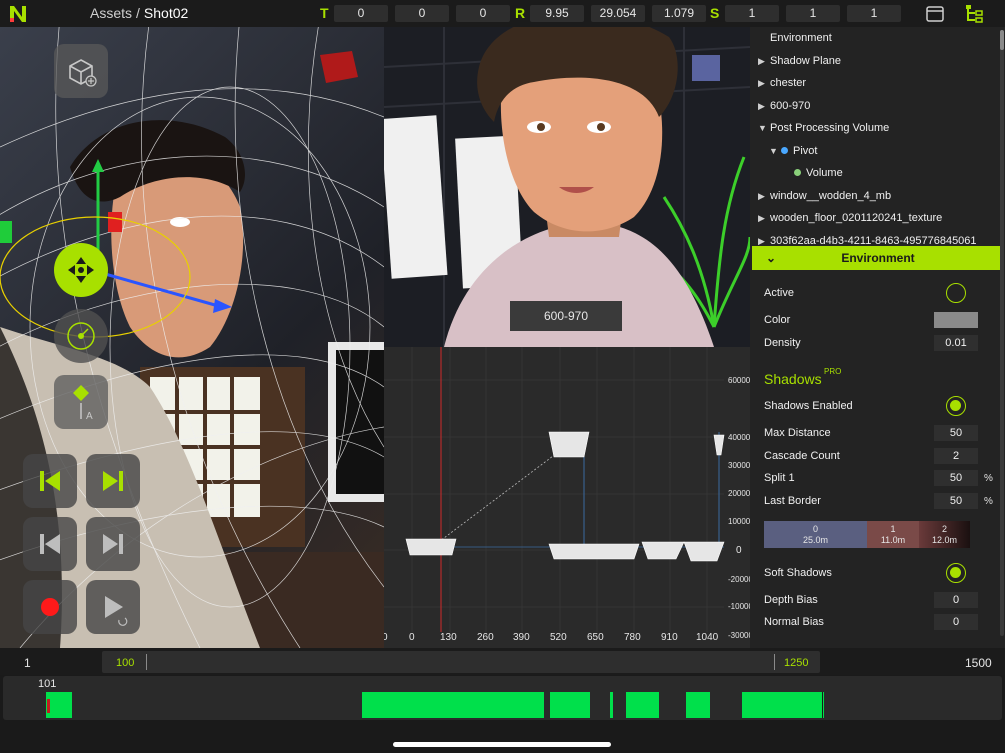 The width and height of the screenshot is (1005, 753). What do you see at coordinates (361, 13) in the screenshot?
I see `translate-x-field: 0` at bounding box center [361, 13].